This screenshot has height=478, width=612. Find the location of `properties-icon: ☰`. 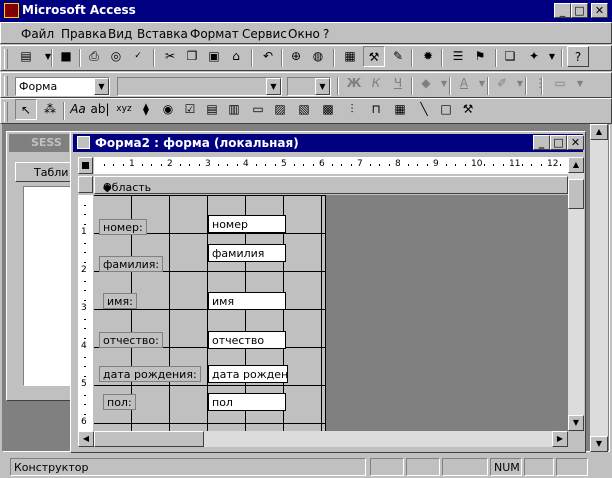

properties-icon: ☰ is located at coordinates (458, 56).